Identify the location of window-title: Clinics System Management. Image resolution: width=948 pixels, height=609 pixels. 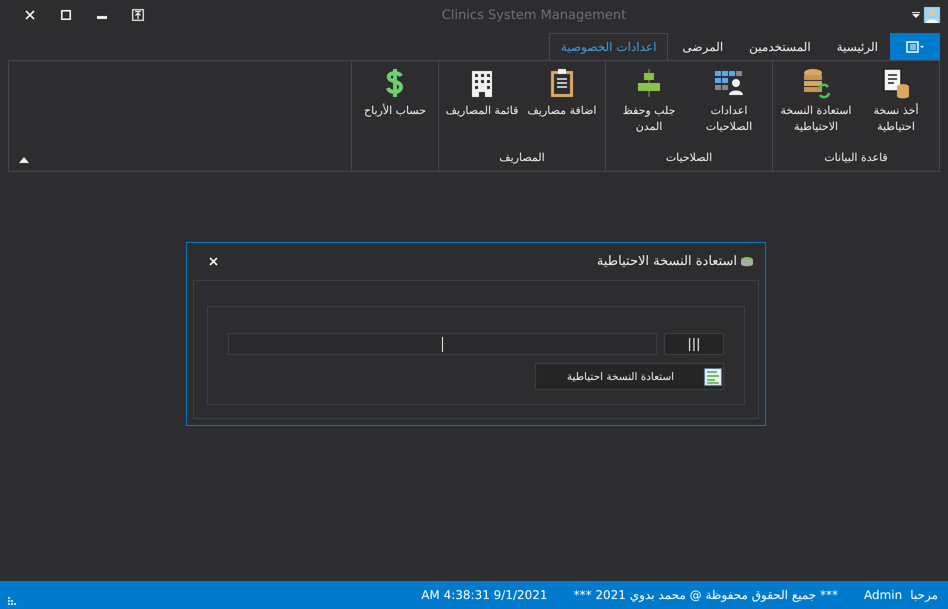
(534, 15).